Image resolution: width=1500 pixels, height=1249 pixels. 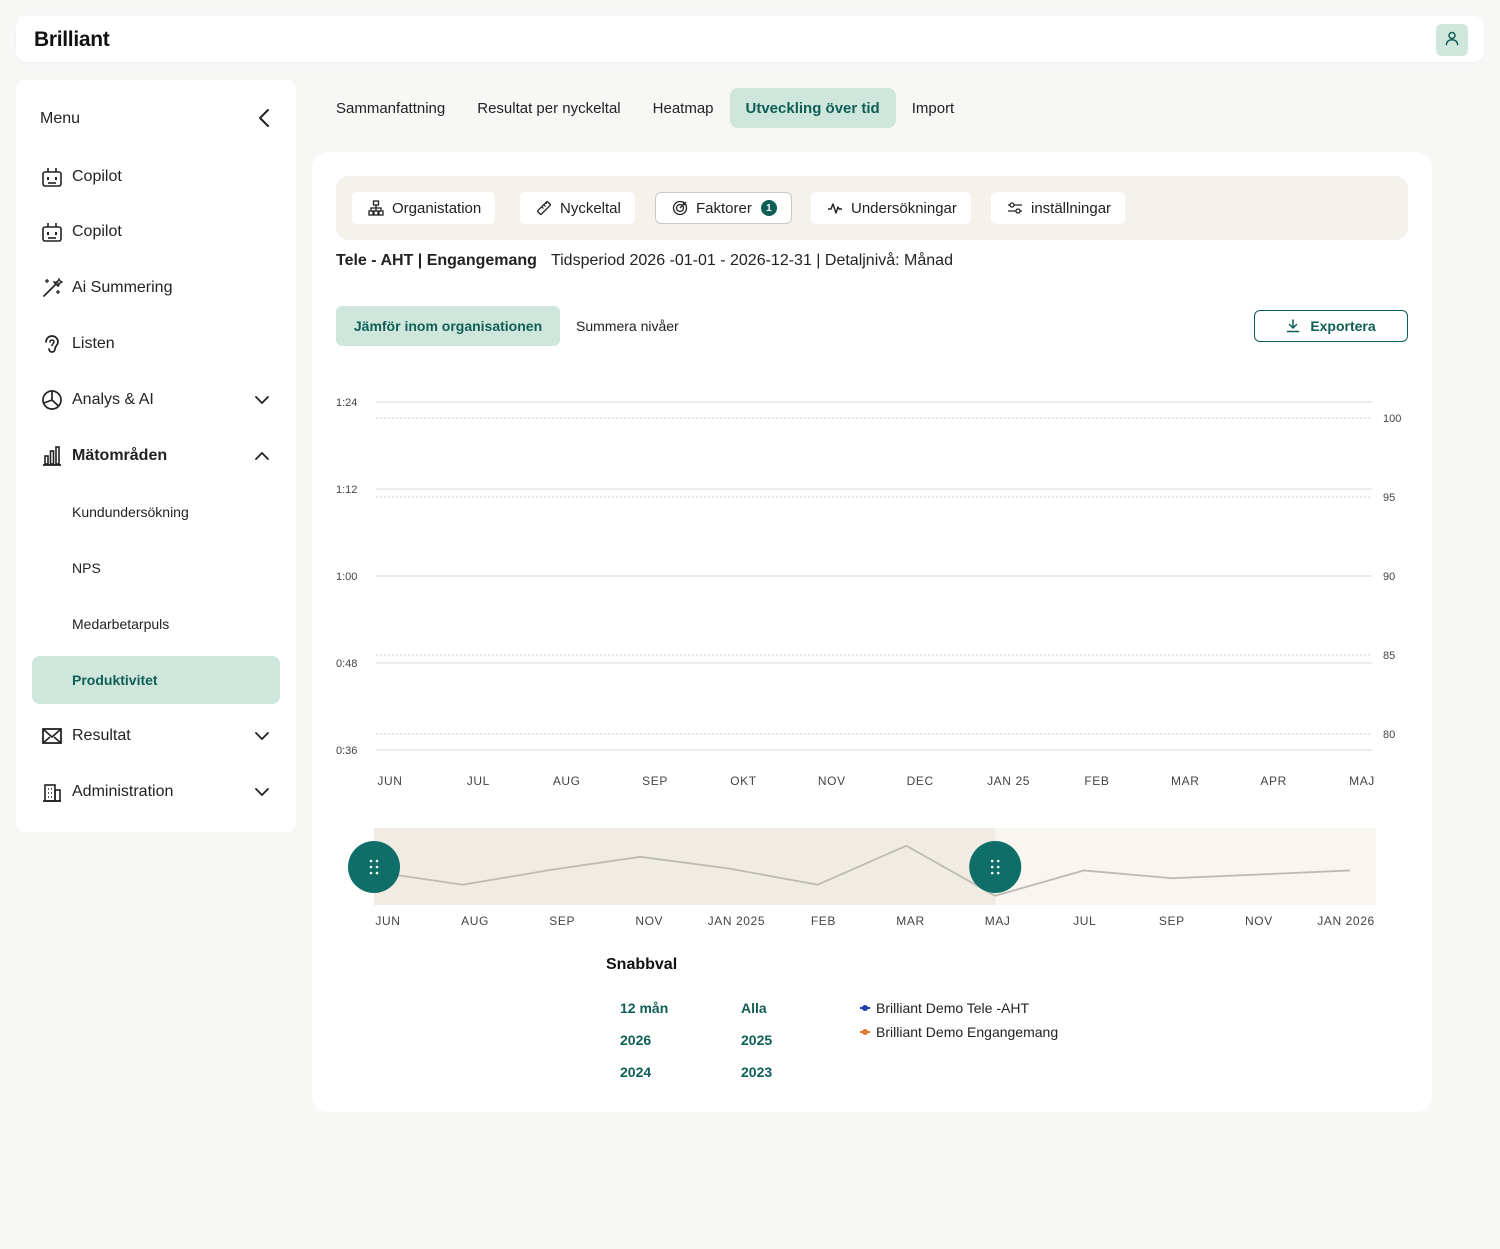 What do you see at coordinates (635, 1040) in the screenshot?
I see `quick-select-2026: 2026` at bounding box center [635, 1040].